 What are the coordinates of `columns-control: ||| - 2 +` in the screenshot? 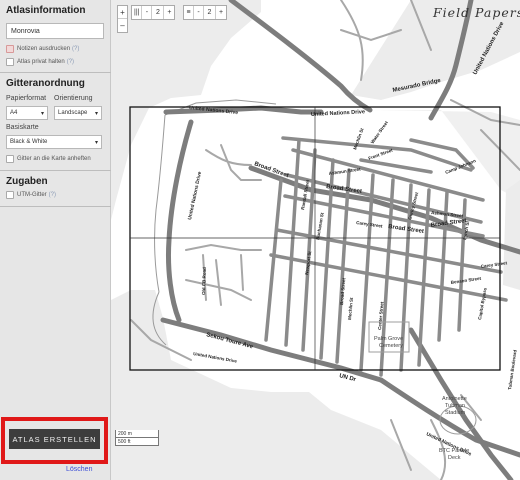 It's located at (153, 12).